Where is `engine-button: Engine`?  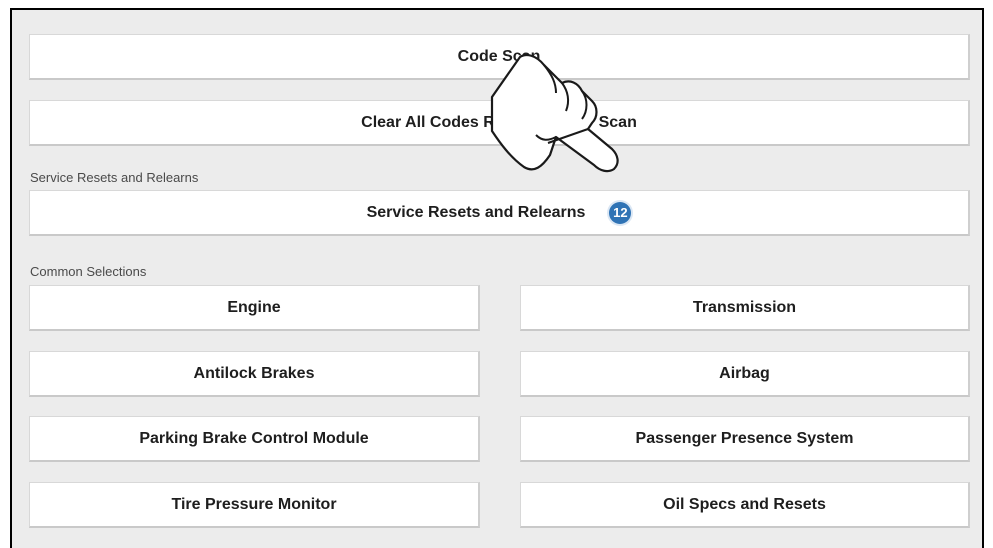 engine-button: Engine is located at coordinates (254, 308).